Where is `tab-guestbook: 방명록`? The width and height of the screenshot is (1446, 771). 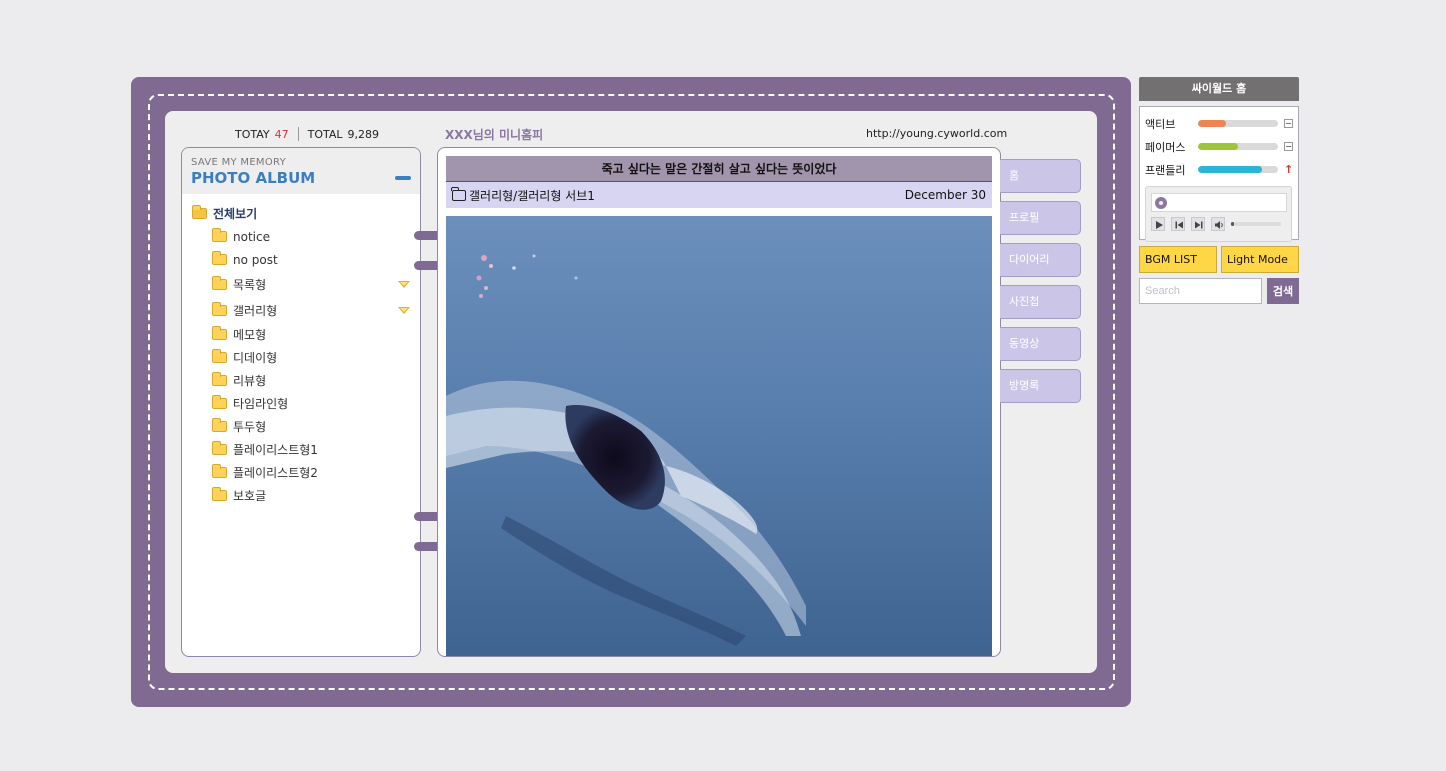 tab-guestbook: 방명록 is located at coordinates (1040, 386).